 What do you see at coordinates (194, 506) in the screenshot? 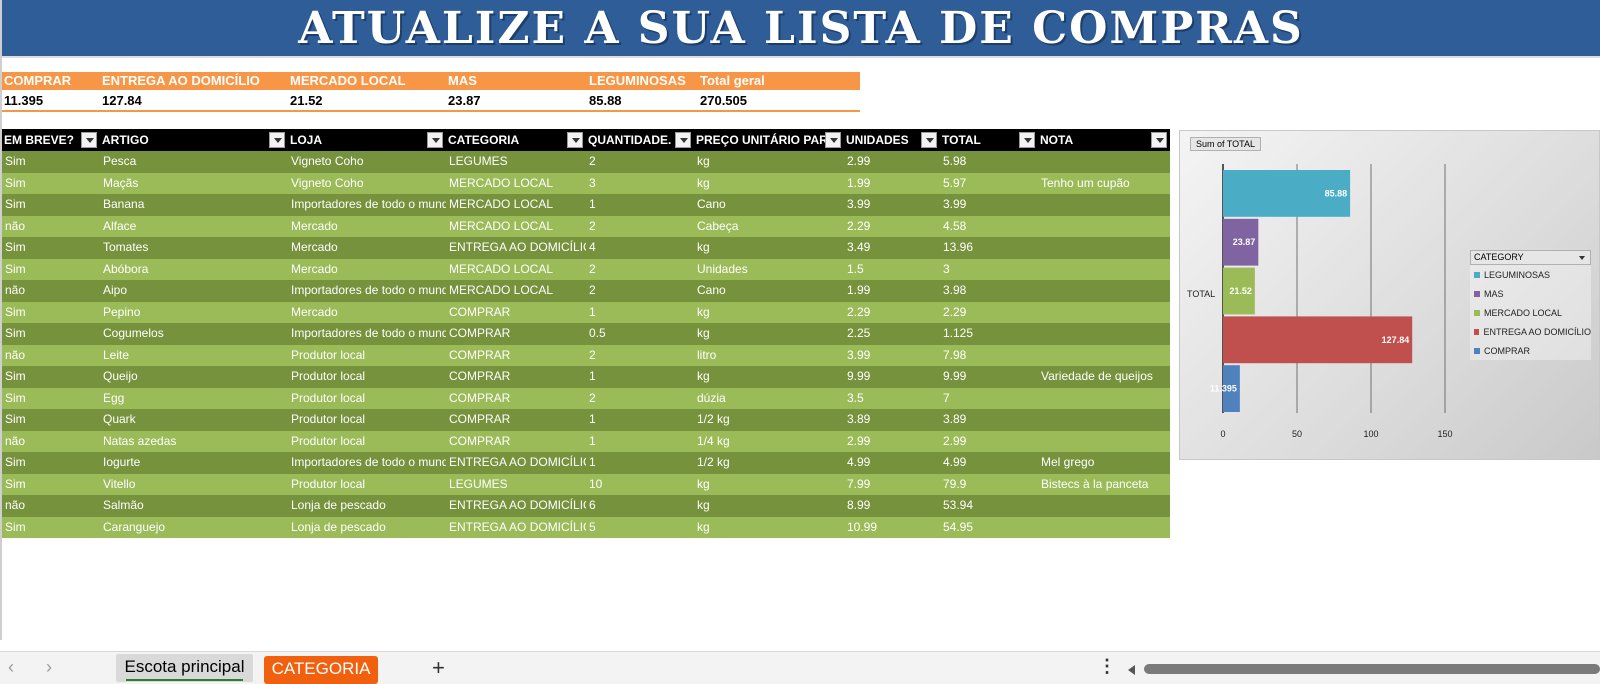
I see `table-cell: Salmão` at bounding box center [194, 506].